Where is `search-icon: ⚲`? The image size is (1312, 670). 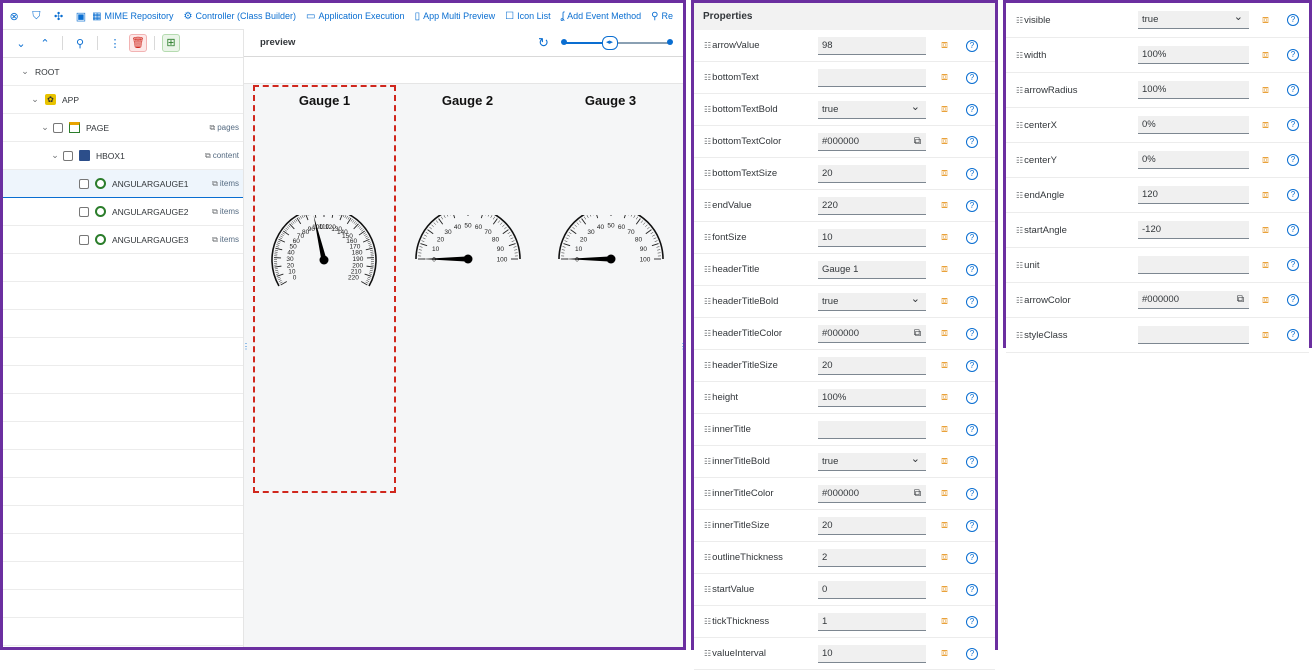
search-icon: ⚲ is located at coordinates (80, 43).